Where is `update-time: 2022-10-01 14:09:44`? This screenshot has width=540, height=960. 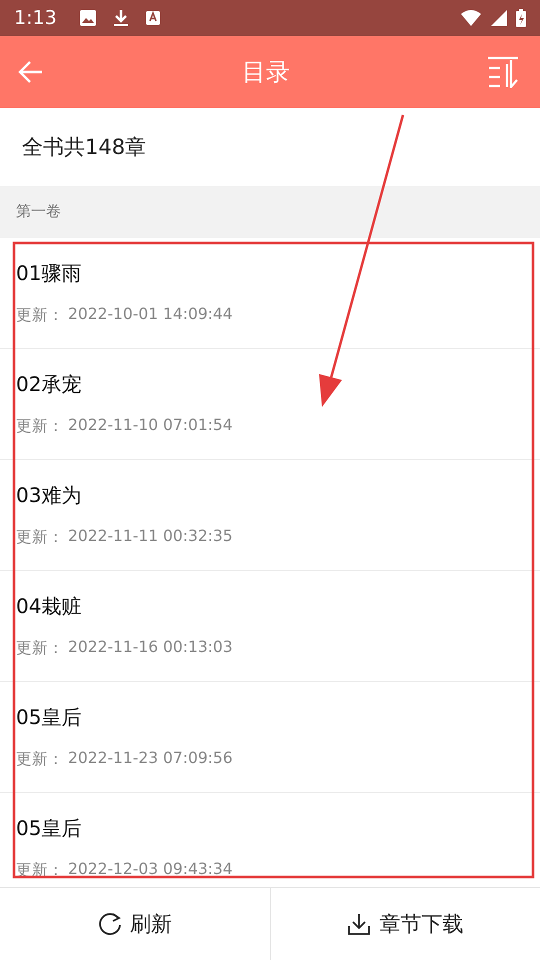
update-time: 2022-10-01 14:09:44 is located at coordinates (150, 314).